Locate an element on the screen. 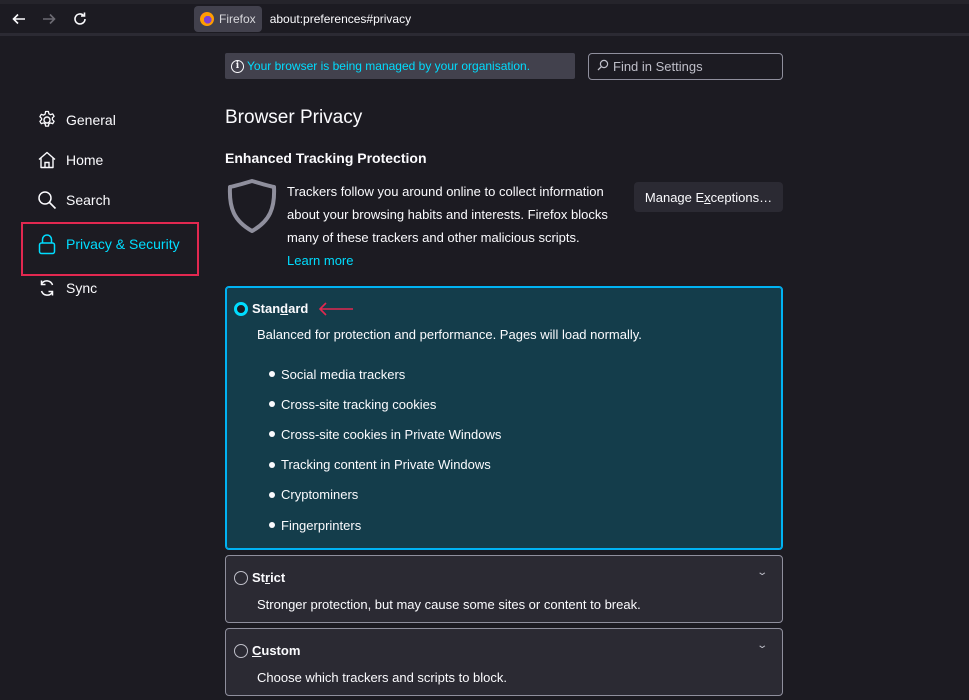 The height and width of the screenshot is (700, 969). sidebar-item-search: Search is located at coordinates (110, 200).